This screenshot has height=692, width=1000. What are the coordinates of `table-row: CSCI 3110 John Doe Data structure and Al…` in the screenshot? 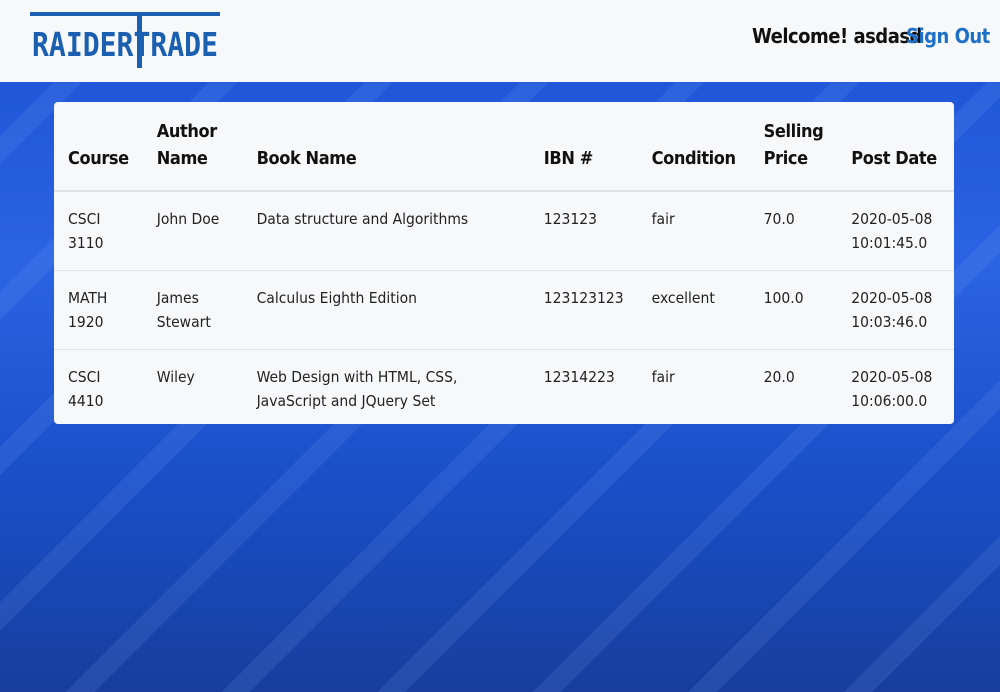 It's located at (504, 231).